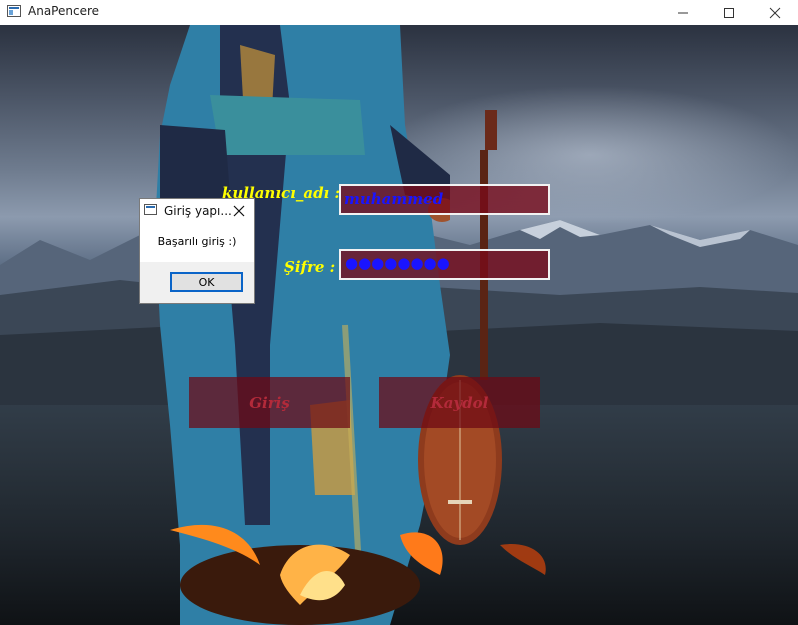  What do you see at coordinates (206, 282) in the screenshot?
I see `dialog-ok-button: OK` at bounding box center [206, 282].